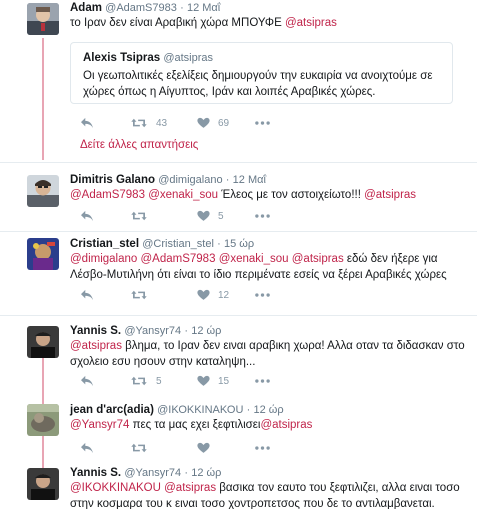 This screenshot has width=477, height=509. What do you see at coordinates (86, 8) in the screenshot?
I see `author-name: Adam` at bounding box center [86, 8].